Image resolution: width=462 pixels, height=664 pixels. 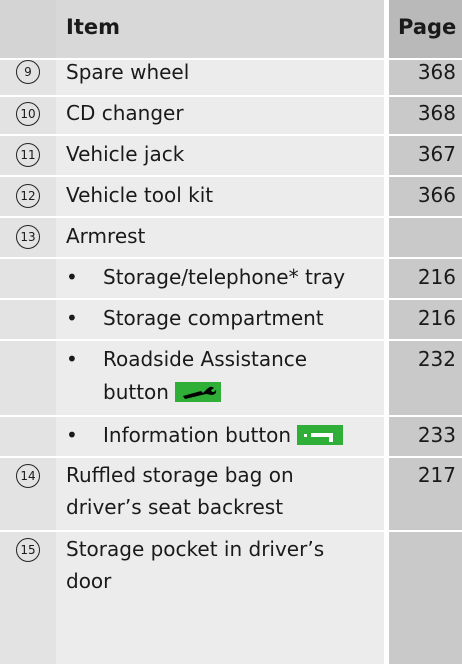 What do you see at coordinates (28, 29) in the screenshot?
I see `header-number-cell` at bounding box center [28, 29].